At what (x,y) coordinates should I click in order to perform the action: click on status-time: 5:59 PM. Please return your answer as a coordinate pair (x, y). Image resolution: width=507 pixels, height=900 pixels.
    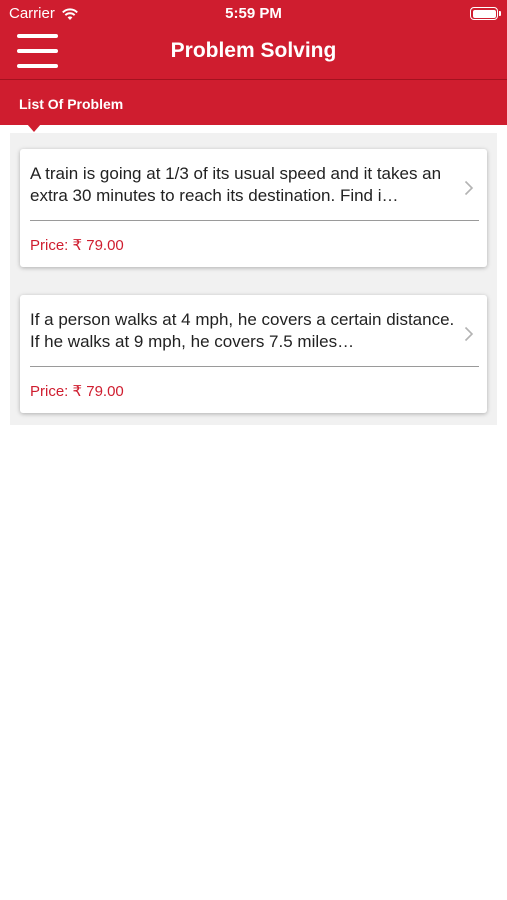
    Looking at the image, I should click on (253, 13).